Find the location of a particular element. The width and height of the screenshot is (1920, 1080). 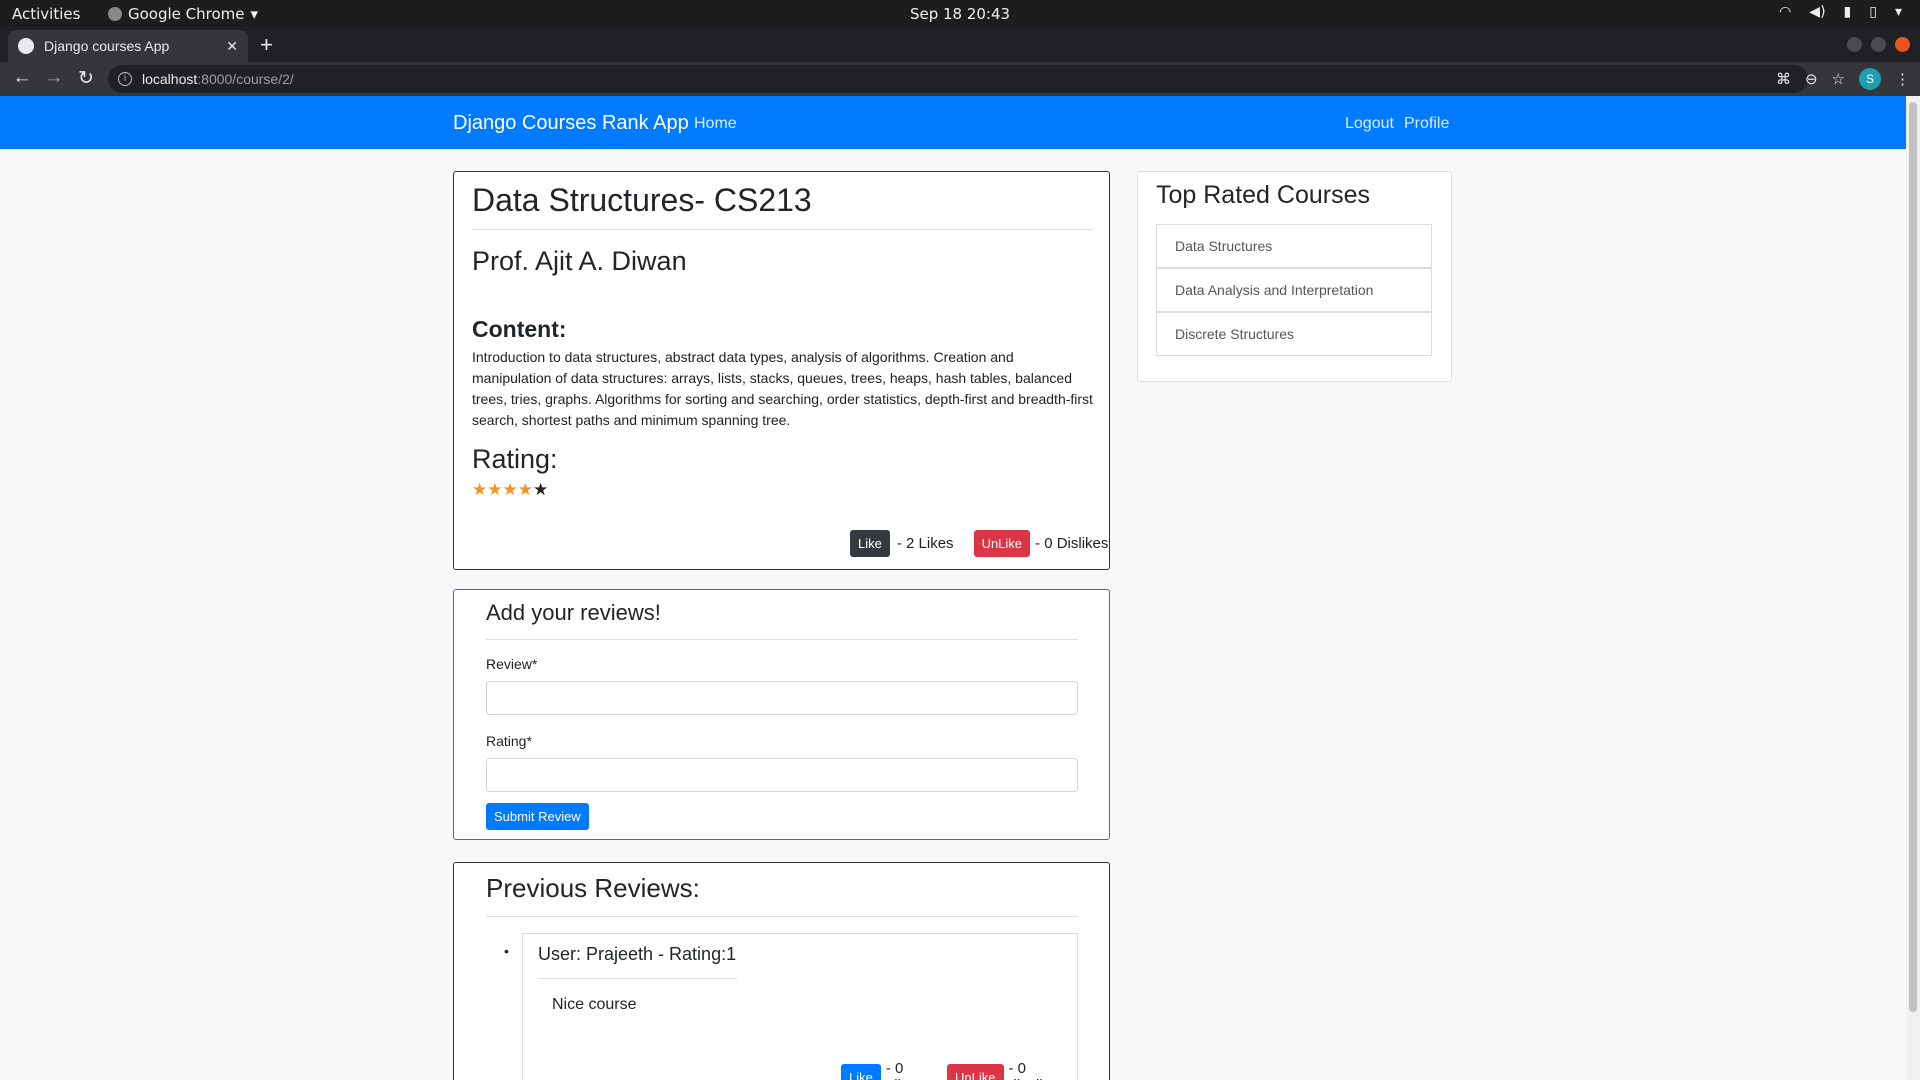

url-path: :8000/course/2/ is located at coordinates (245, 79).